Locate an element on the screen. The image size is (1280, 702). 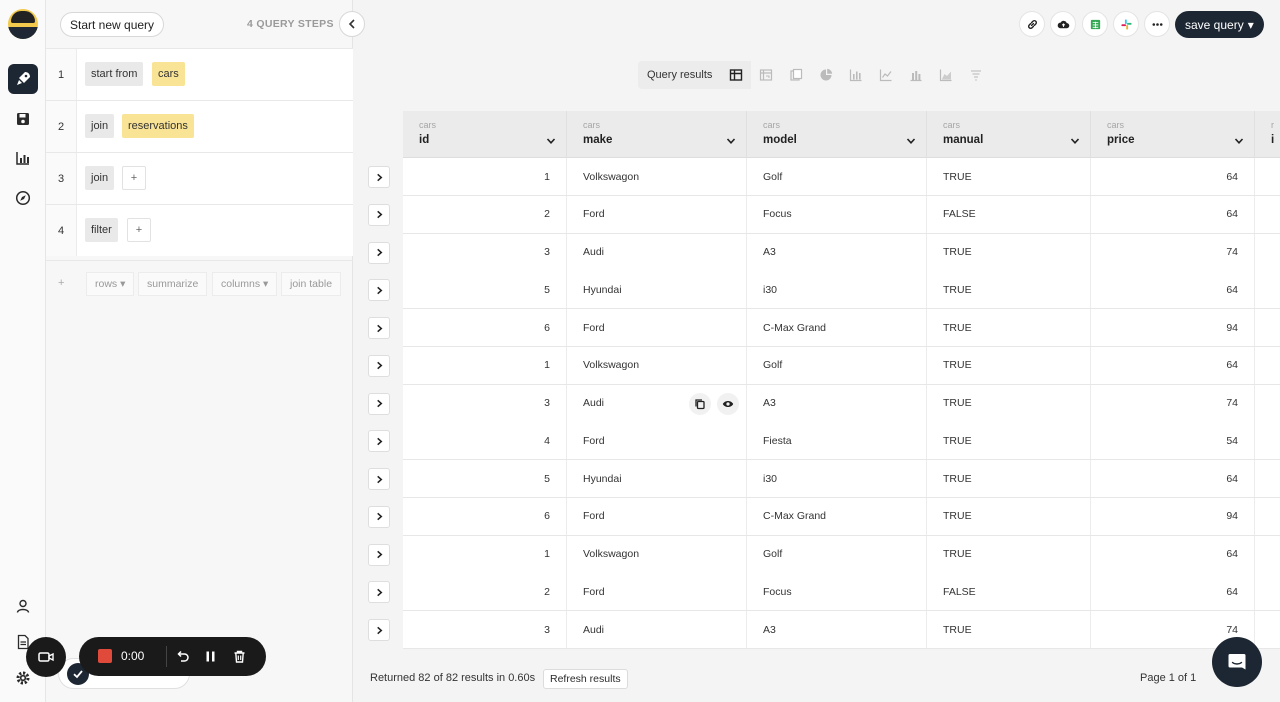
app-logo is located at coordinates (23, 24).